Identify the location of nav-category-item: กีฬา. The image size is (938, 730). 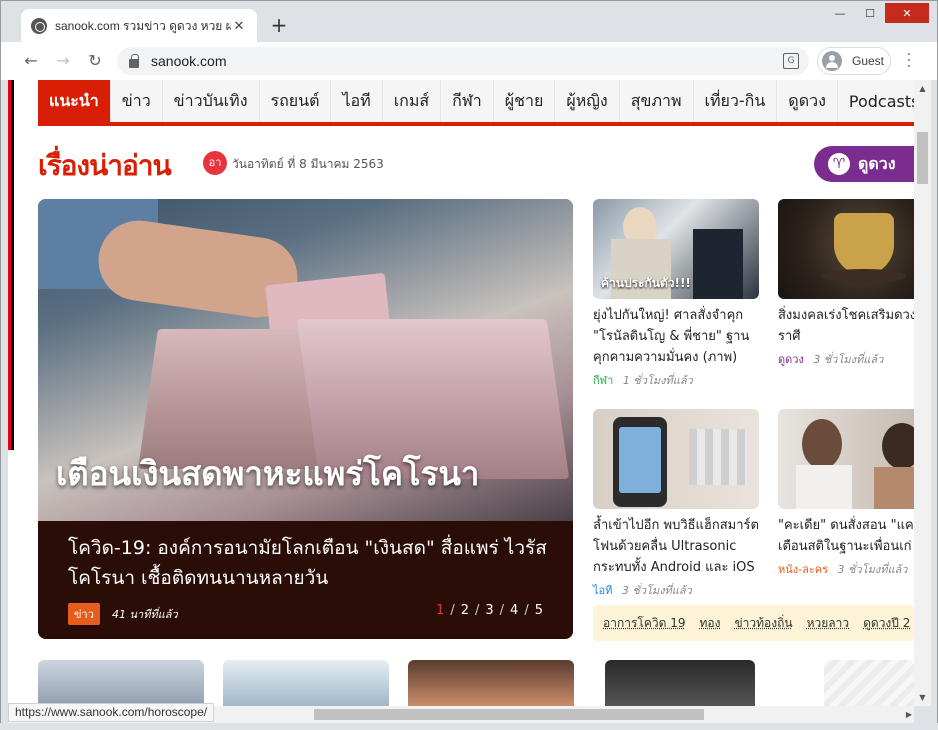
(467, 101).